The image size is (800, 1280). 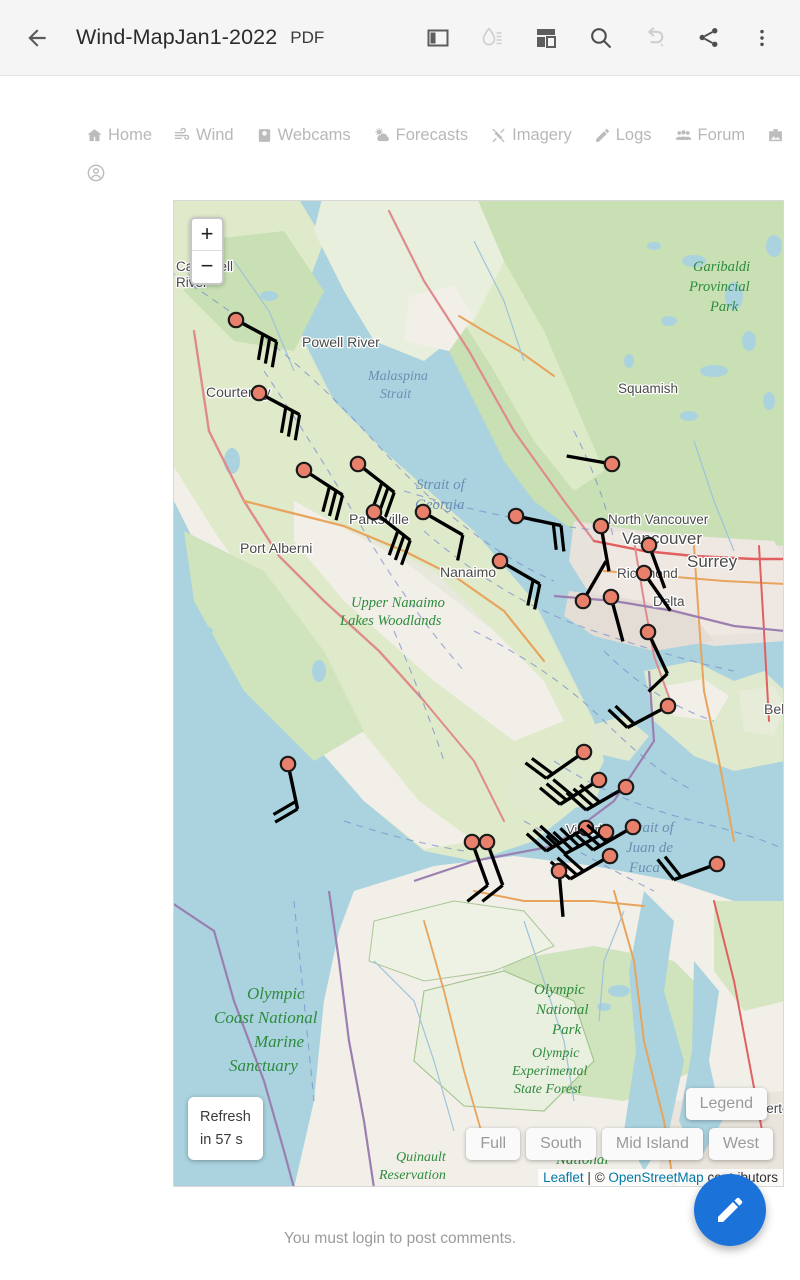 I want to click on map-label: North Vancouver, so click(x=658, y=519).